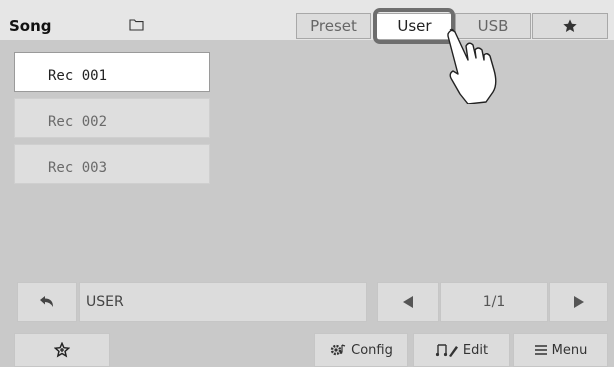  Describe the element at coordinates (338, 350) in the screenshot. I see `gear-icon` at that location.